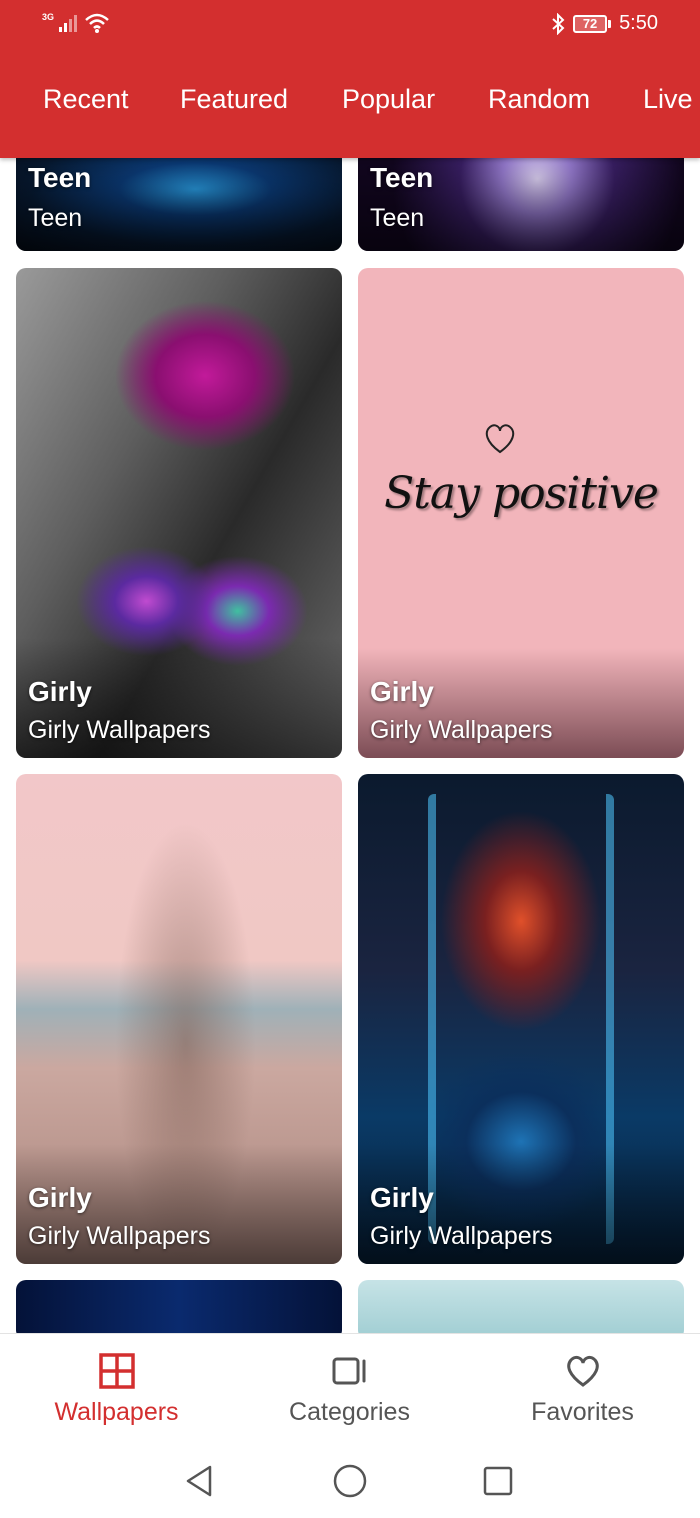  I want to click on heart-doodle-icon, so click(500, 439).